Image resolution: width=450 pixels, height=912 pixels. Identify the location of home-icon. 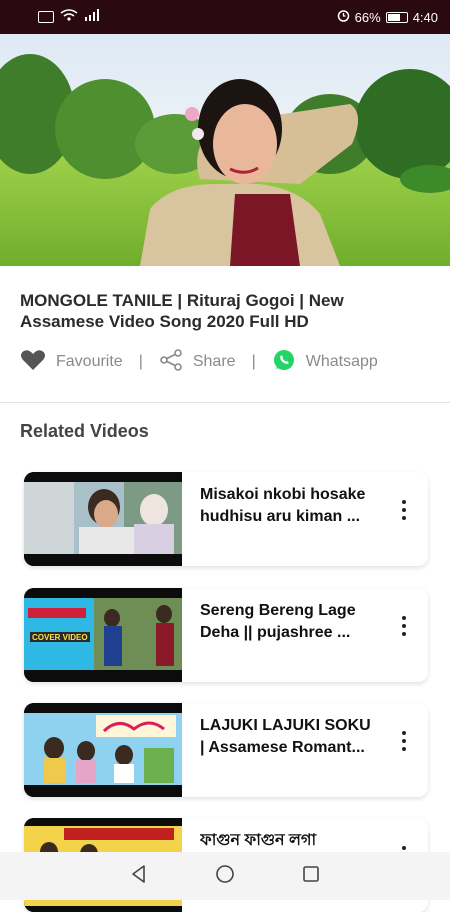
(225, 876).